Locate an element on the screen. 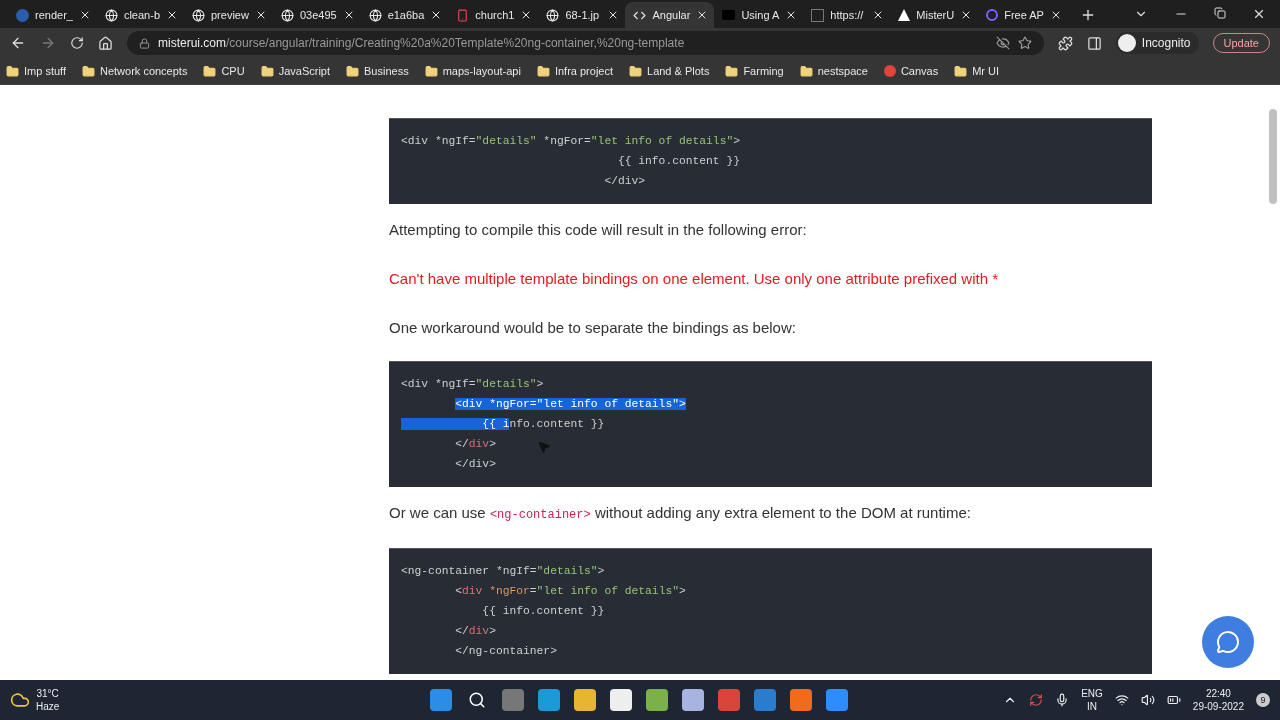  home-icon is located at coordinates (105, 43).